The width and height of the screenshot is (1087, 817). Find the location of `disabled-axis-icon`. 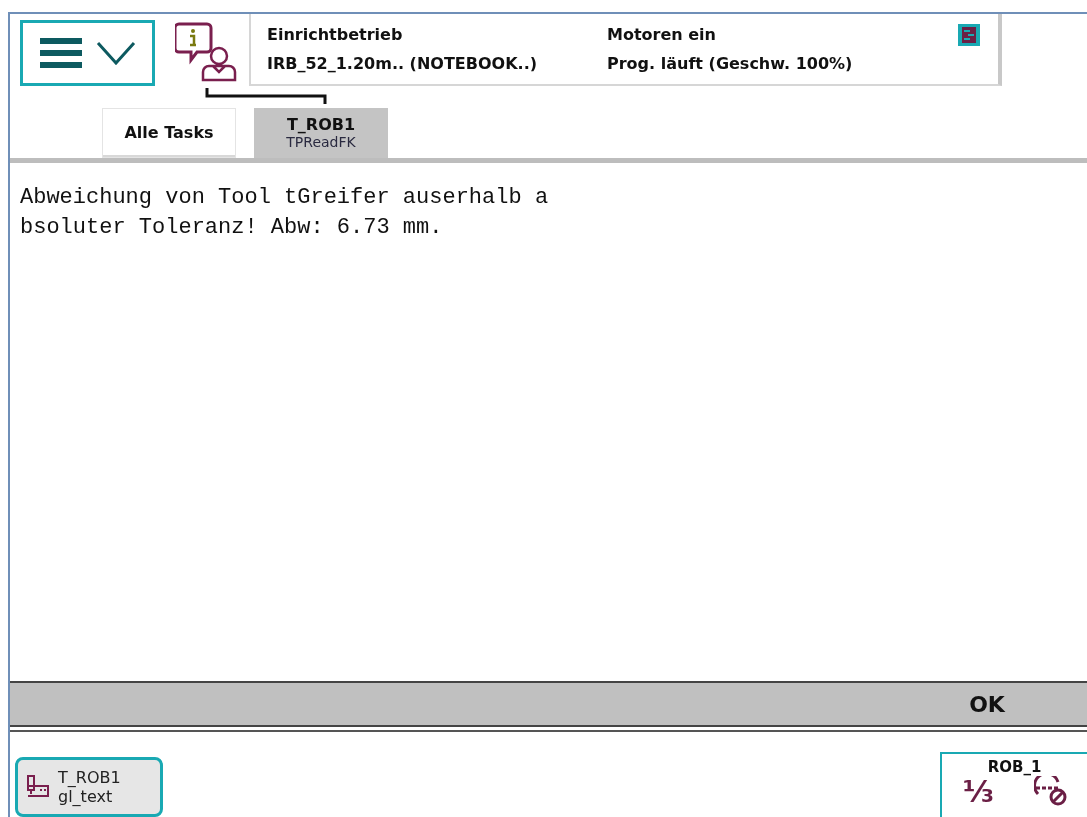

disabled-axis-icon is located at coordinates (1050, 791).